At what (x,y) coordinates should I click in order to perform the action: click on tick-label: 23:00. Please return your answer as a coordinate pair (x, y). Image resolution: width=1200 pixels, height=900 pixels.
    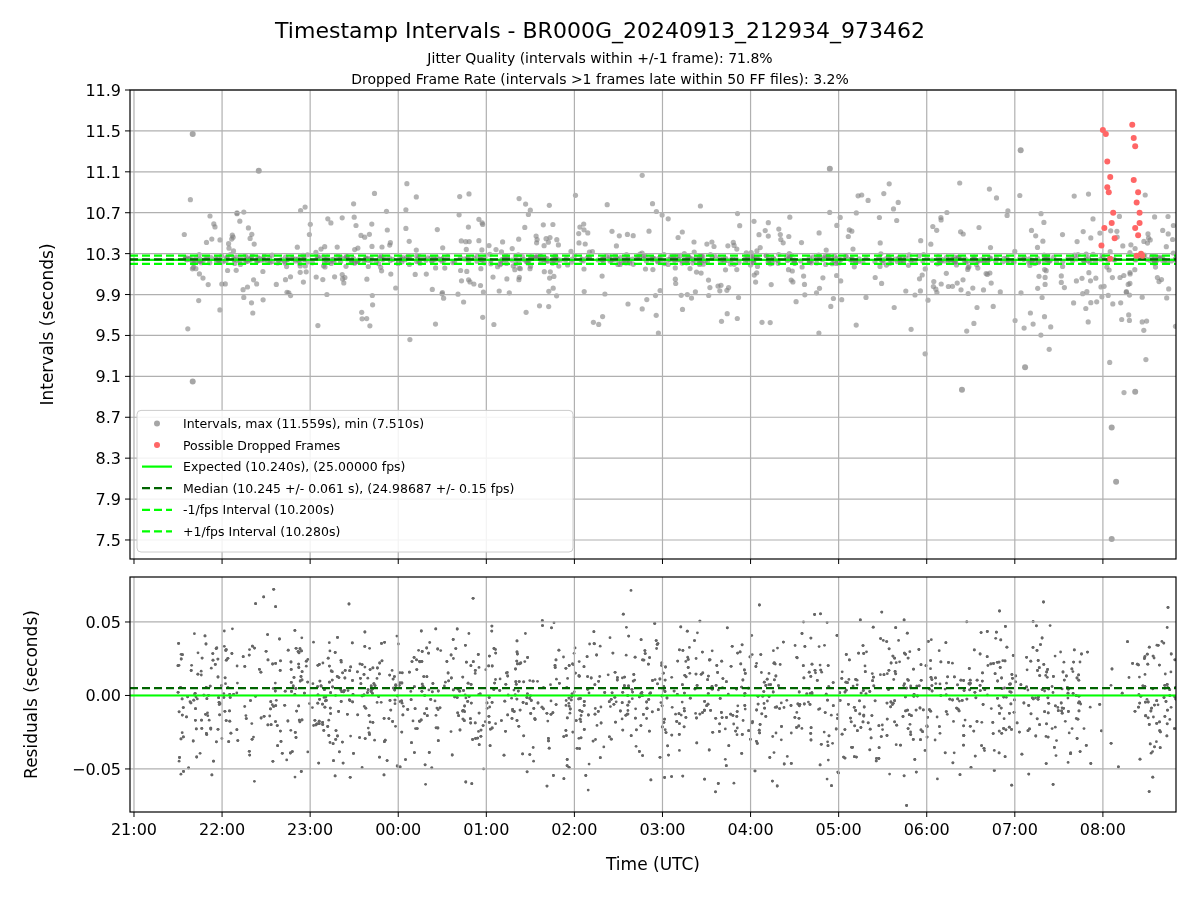
    Looking at the image, I should click on (310, 829).